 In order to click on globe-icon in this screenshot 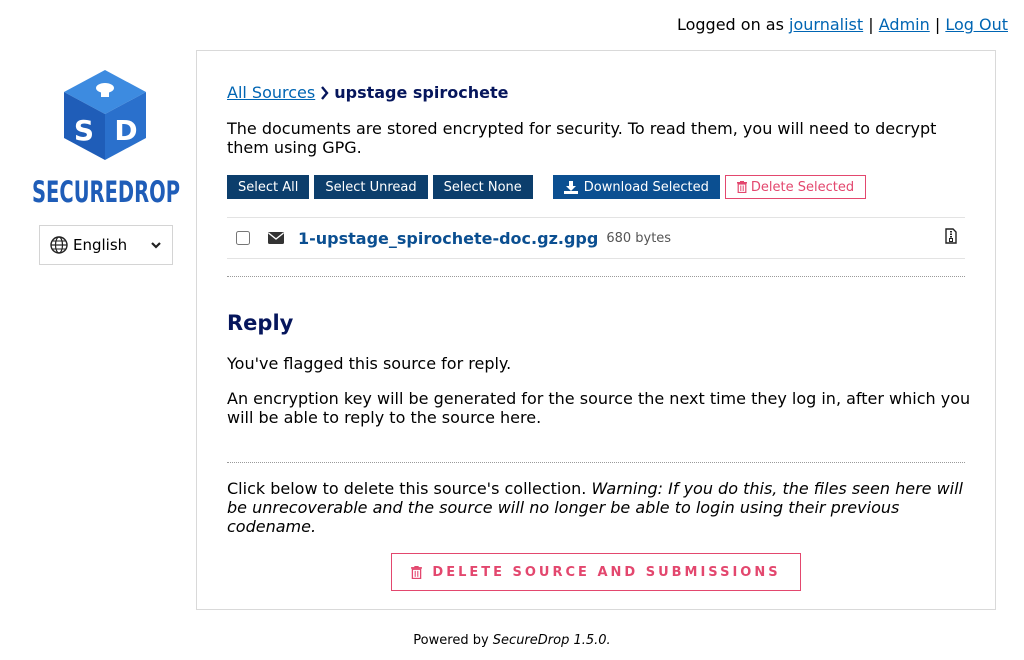, I will do `click(59, 245)`.